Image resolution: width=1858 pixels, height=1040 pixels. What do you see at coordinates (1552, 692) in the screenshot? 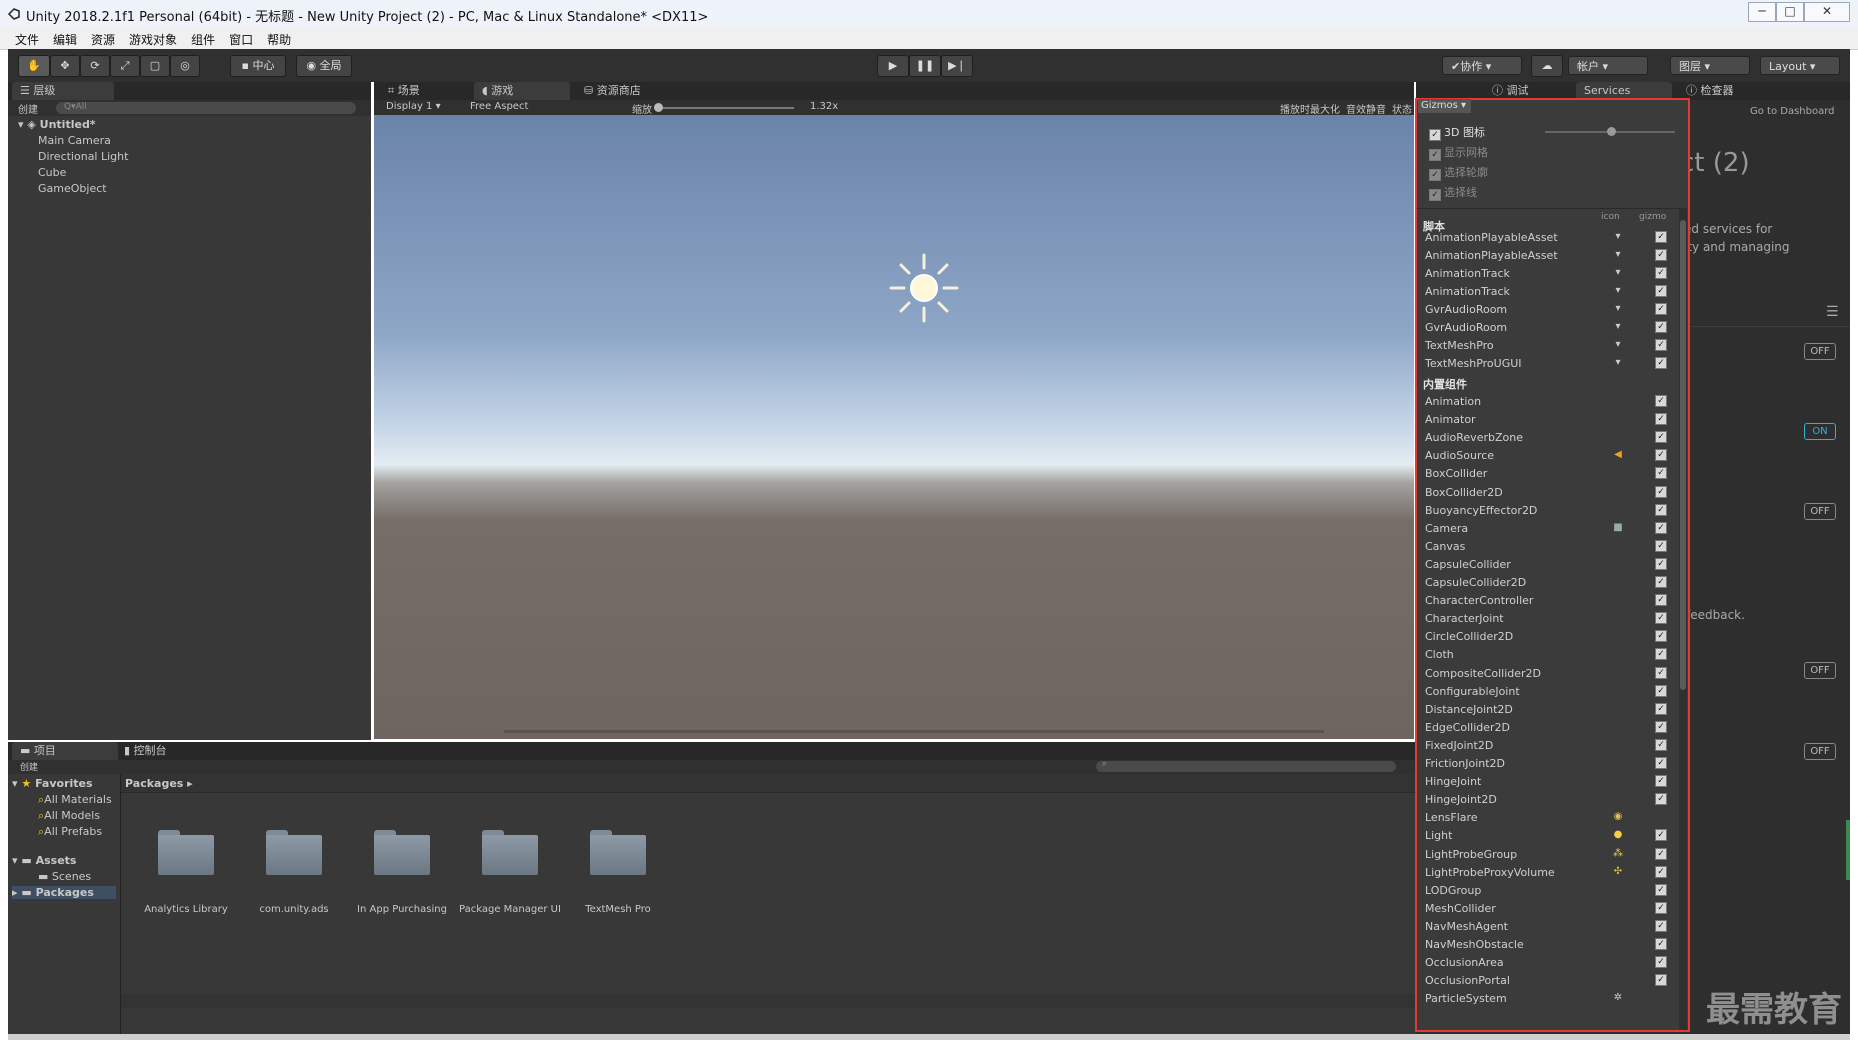
I see `gizmo-builtin-row: ConfigurableJoint ✓` at bounding box center [1552, 692].